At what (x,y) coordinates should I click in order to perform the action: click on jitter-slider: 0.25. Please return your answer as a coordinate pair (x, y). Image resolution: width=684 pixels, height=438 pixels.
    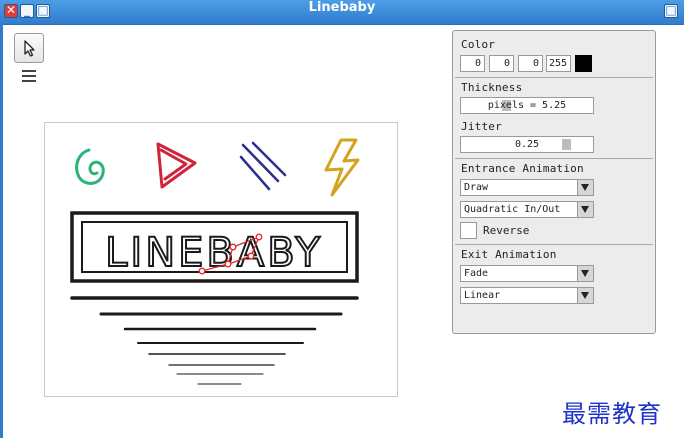
    Looking at the image, I should click on (527, 144).